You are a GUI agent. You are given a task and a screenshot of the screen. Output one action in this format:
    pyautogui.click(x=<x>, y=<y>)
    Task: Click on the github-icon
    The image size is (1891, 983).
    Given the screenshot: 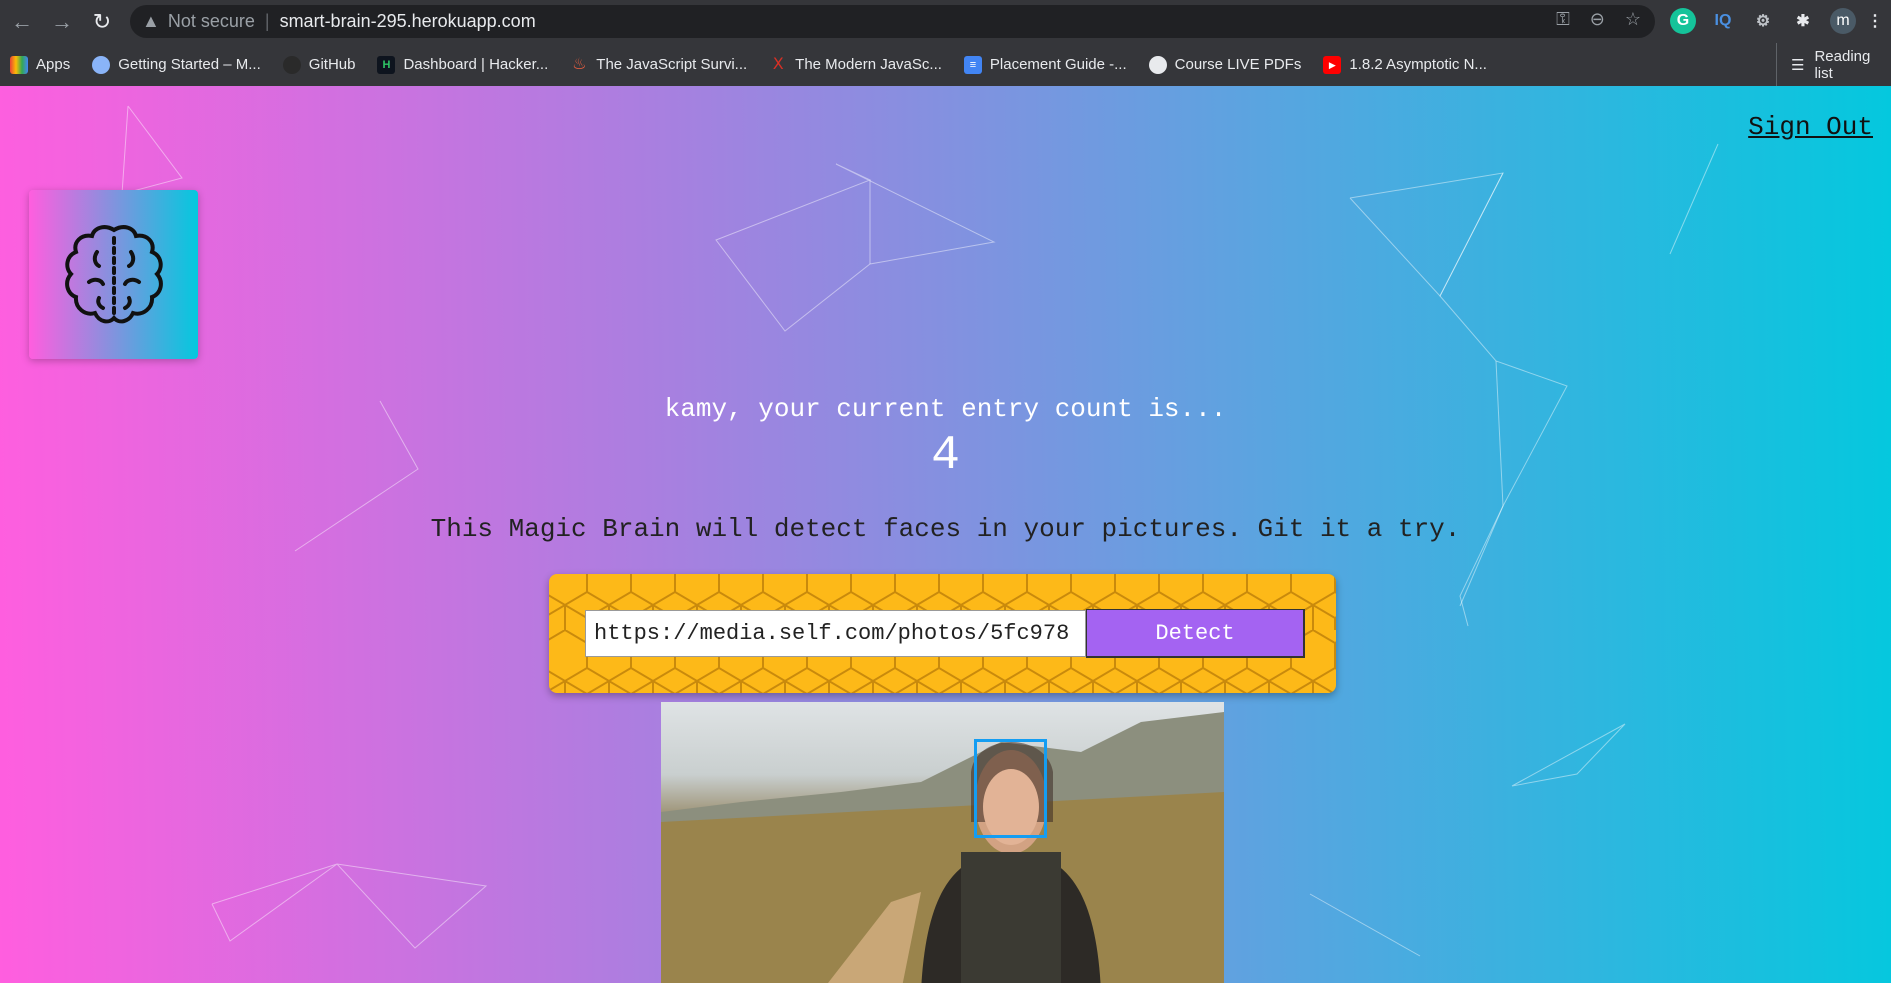 What is the action you would take?
    pyautogui.click(x=291, y=64)
    